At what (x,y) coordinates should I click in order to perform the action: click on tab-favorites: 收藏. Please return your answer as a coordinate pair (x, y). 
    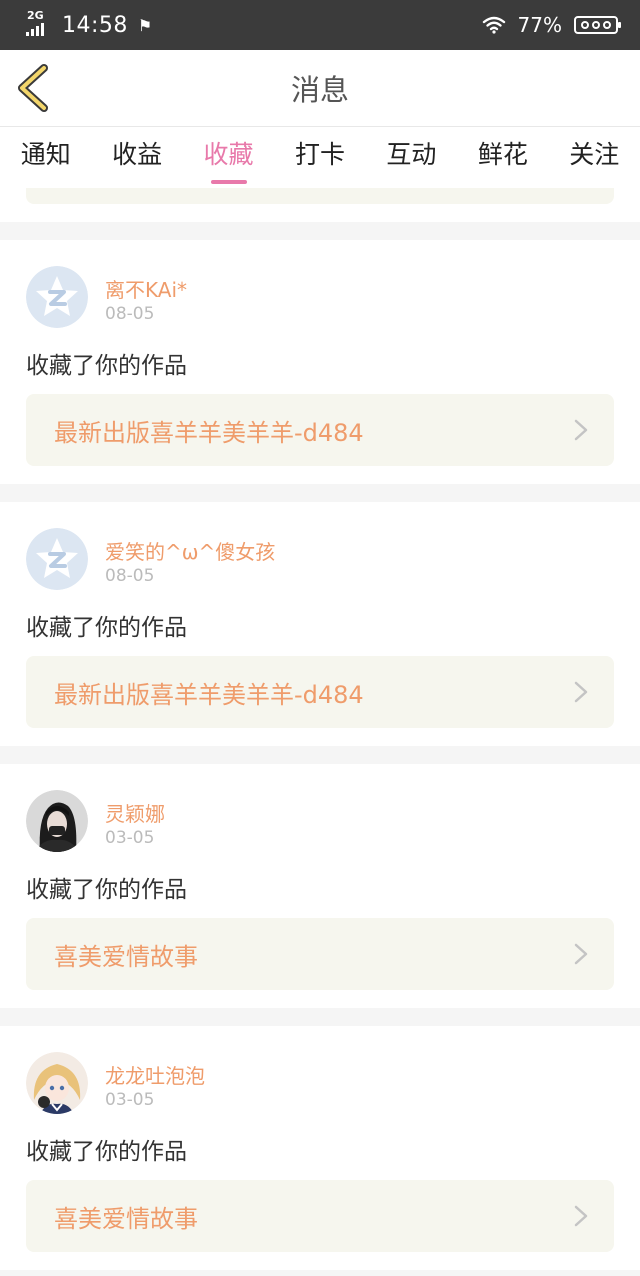
    Looking at the image, I should click on (228, 158).